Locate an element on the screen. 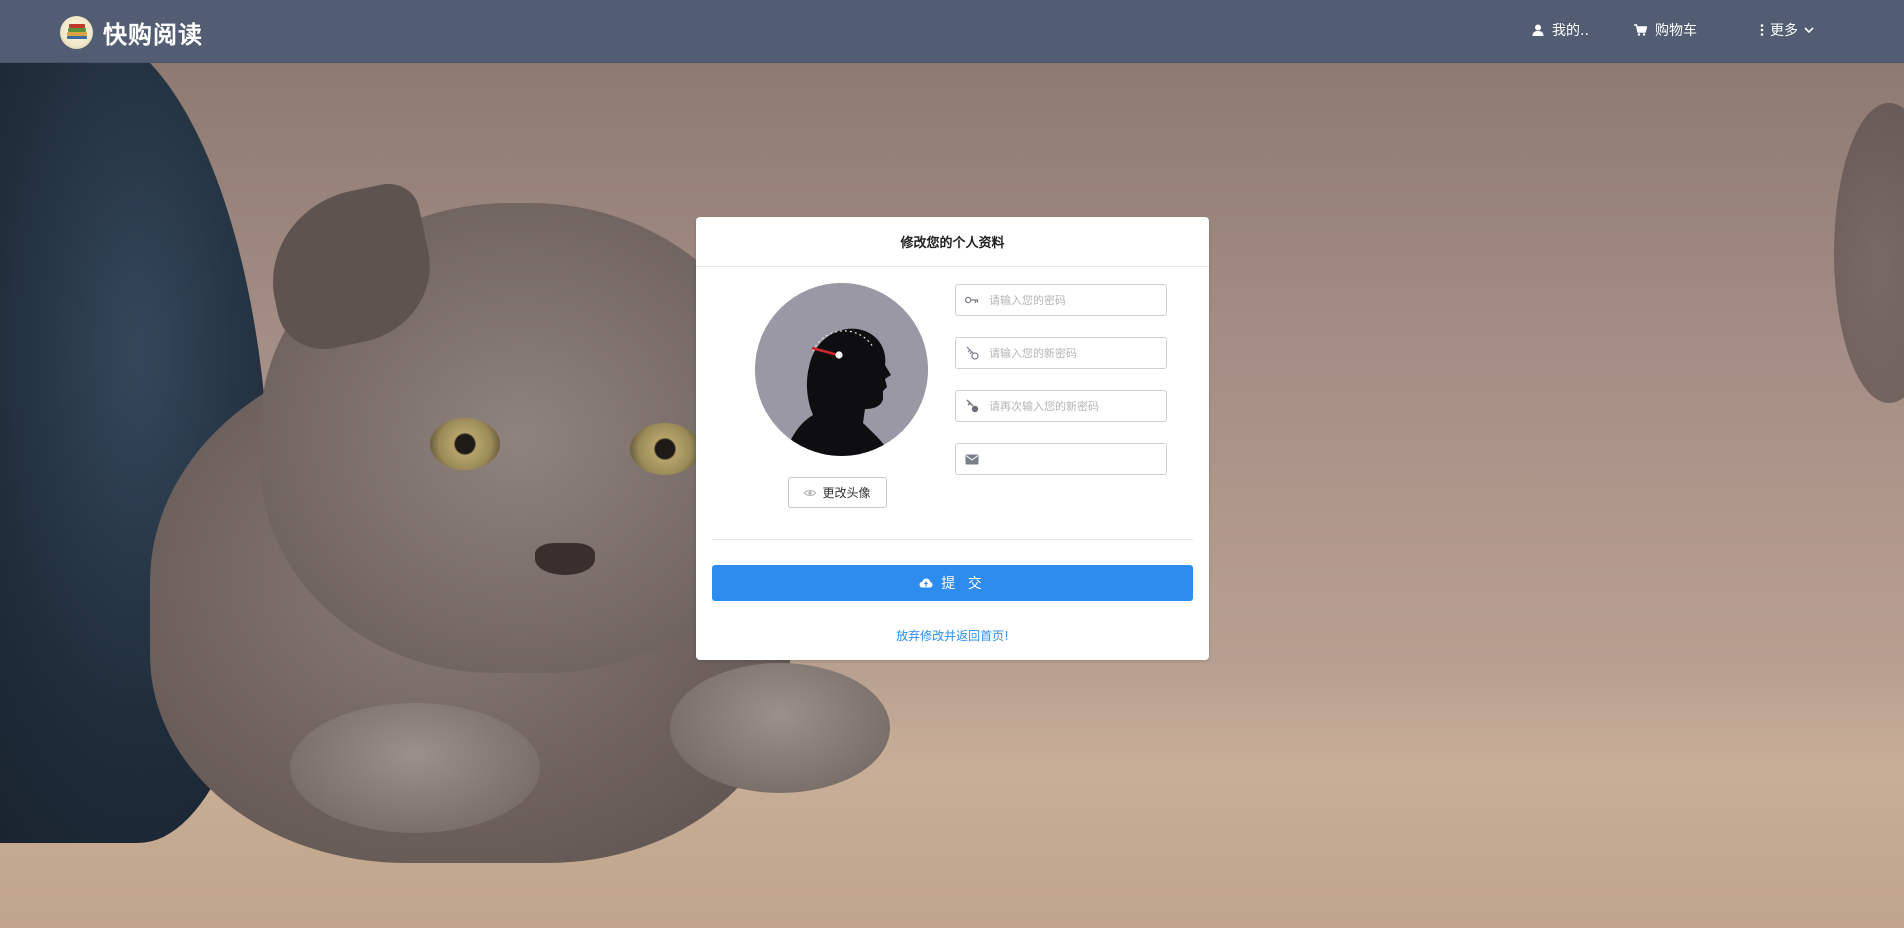  email-field is located at coordinates (1061, 459).